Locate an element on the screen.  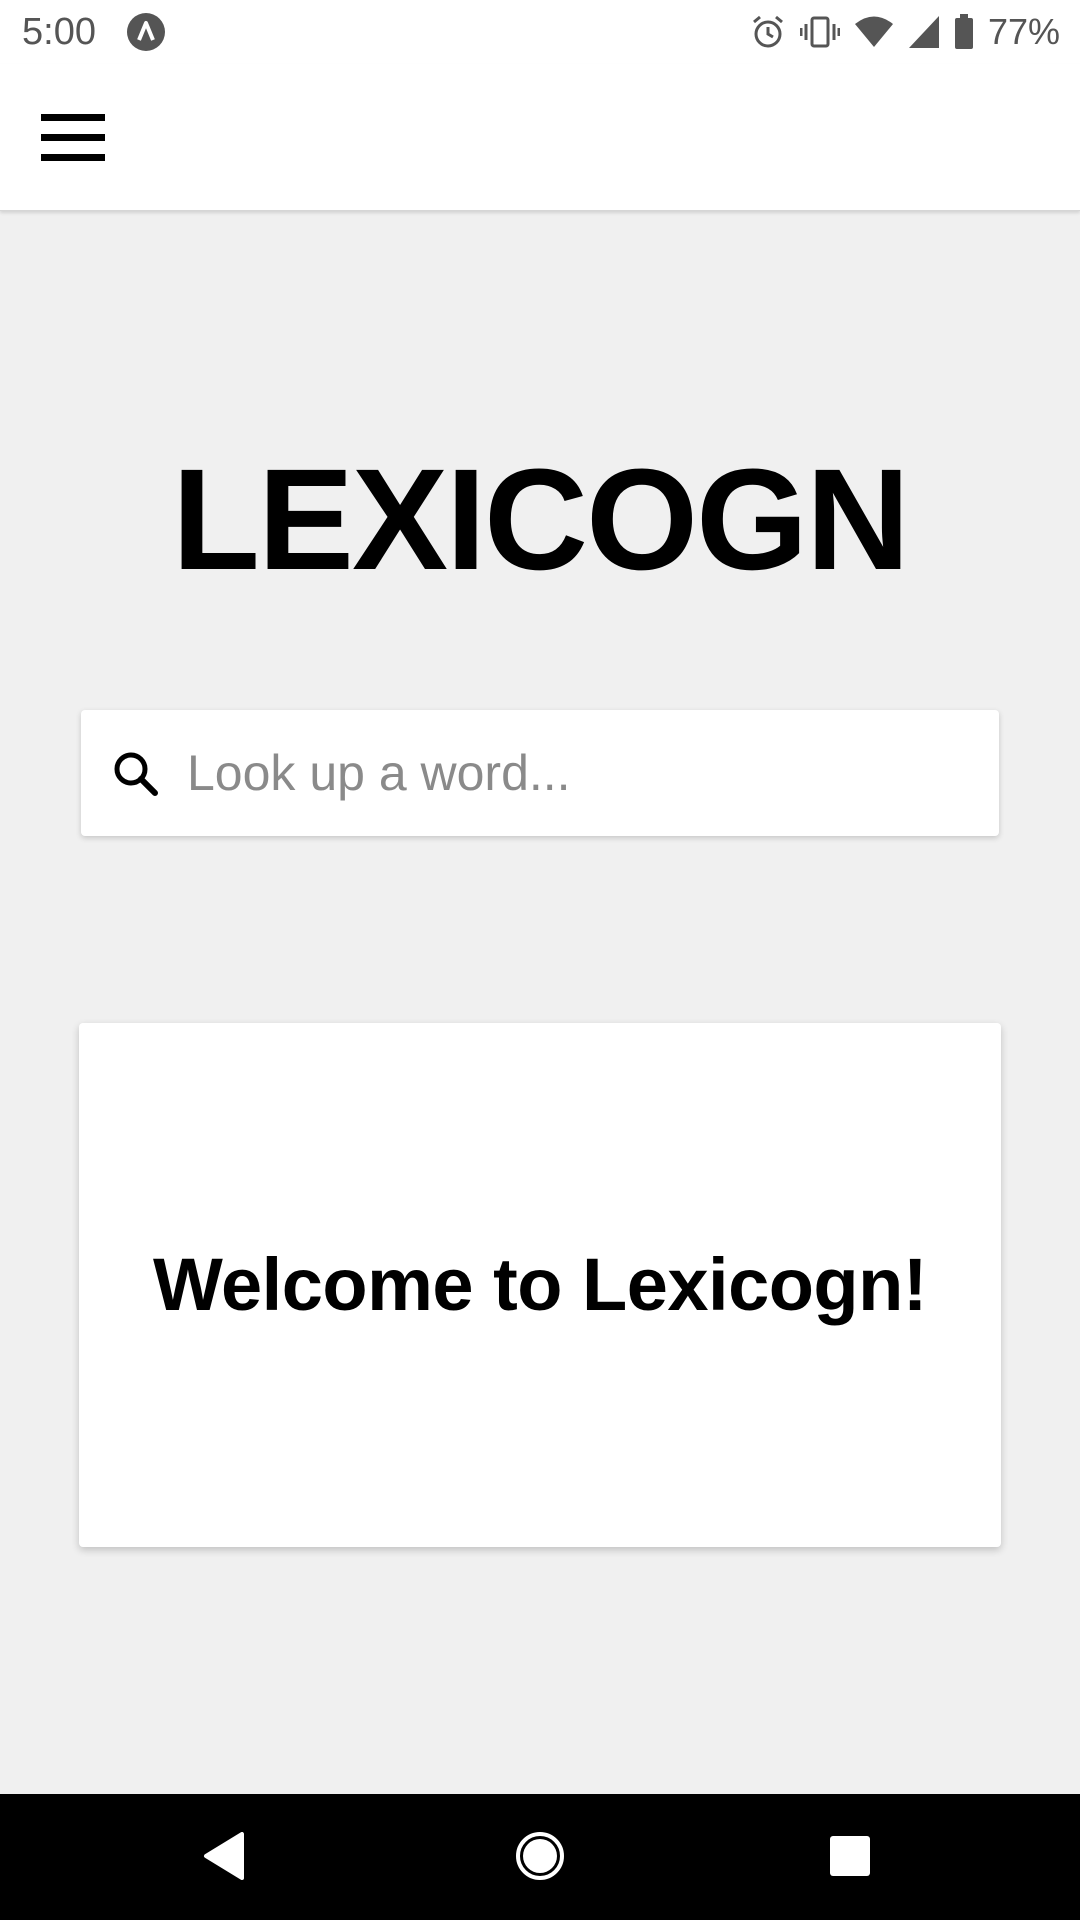
app-bar is located at coordinates (540, 137).